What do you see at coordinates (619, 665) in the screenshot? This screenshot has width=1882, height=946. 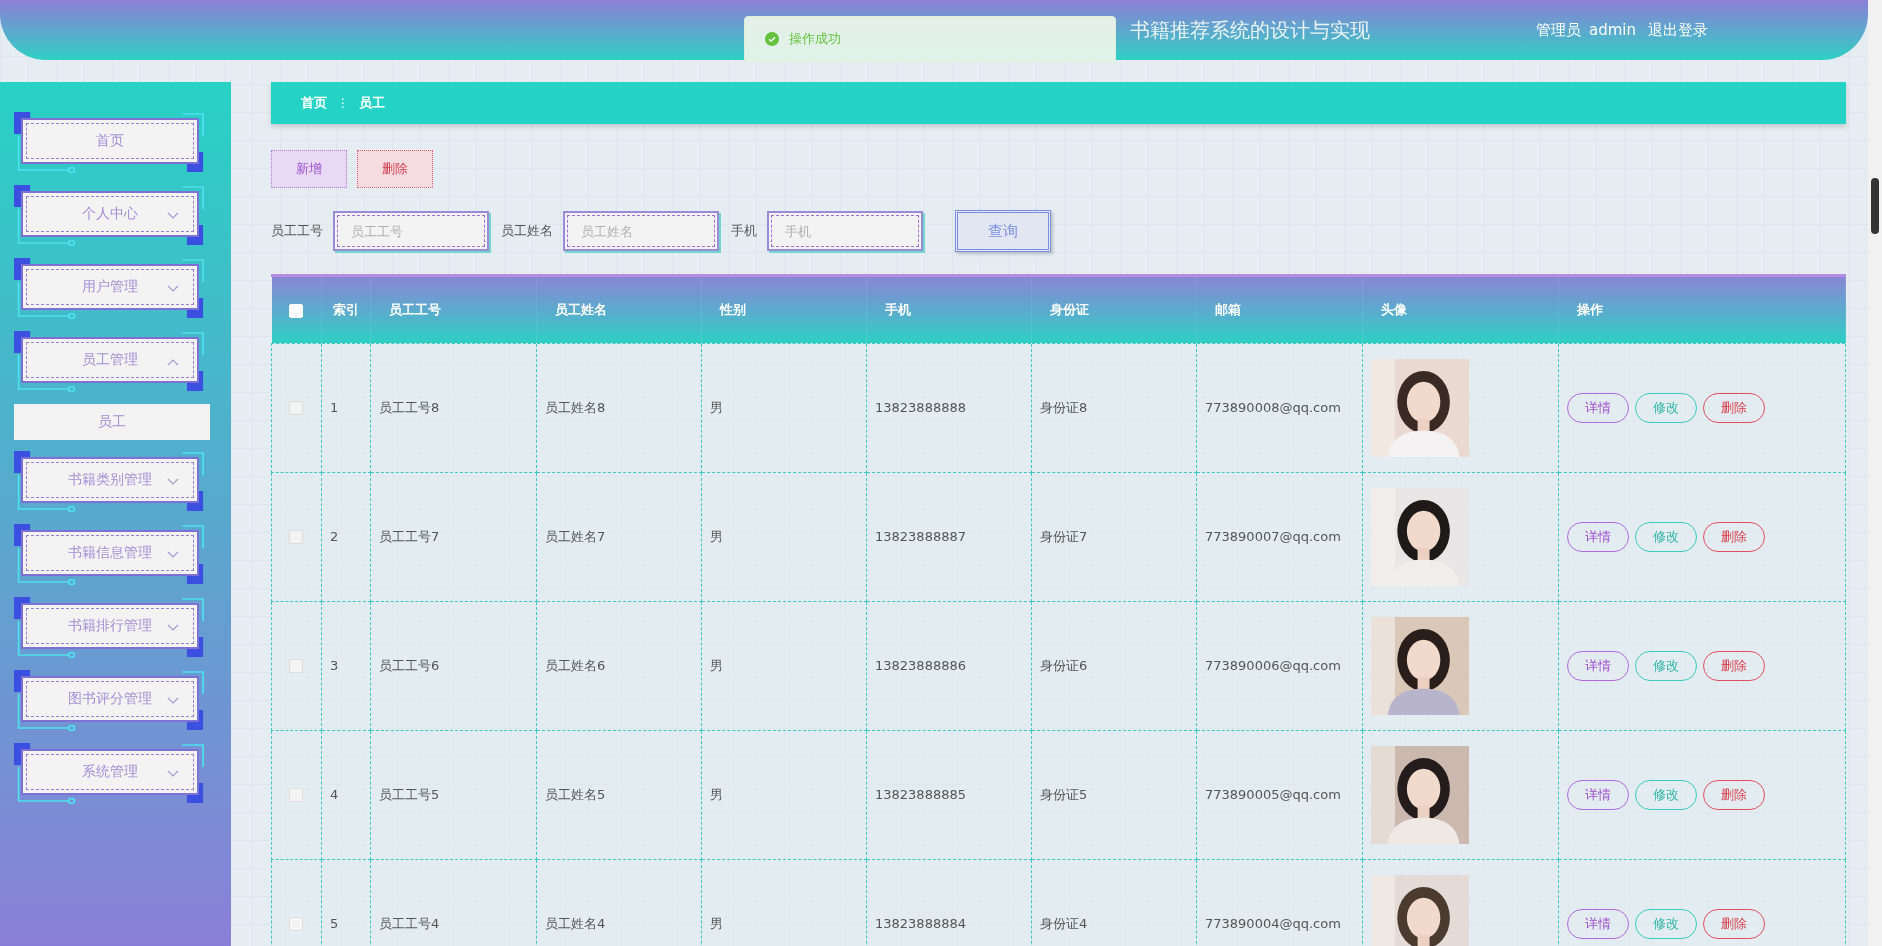 I see `table-cell: 员工姓名6` at bounding box center [619, 665].